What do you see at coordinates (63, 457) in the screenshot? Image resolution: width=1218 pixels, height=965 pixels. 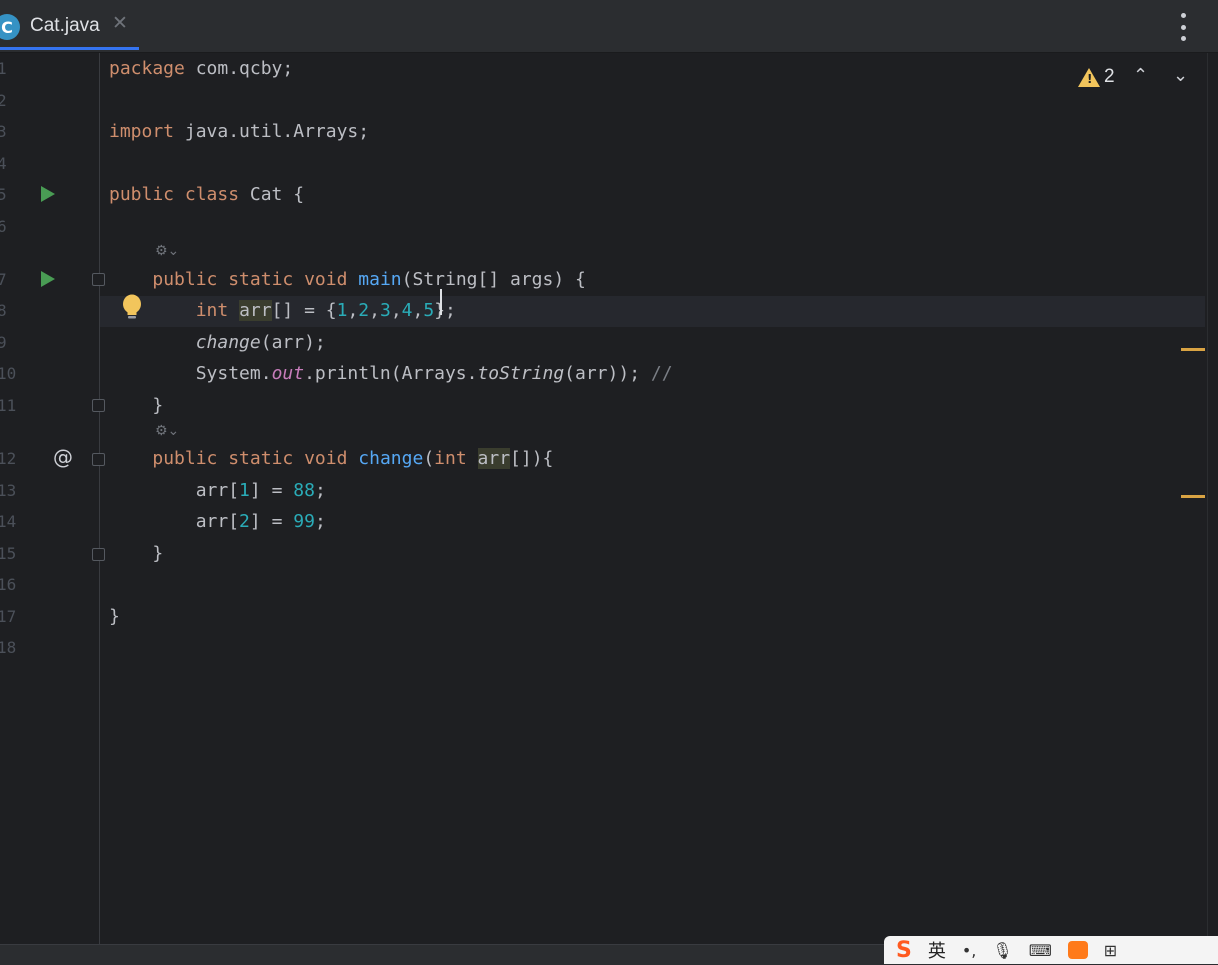 I see `implementation-marker-icon: @` at bounding box center [63, 457].